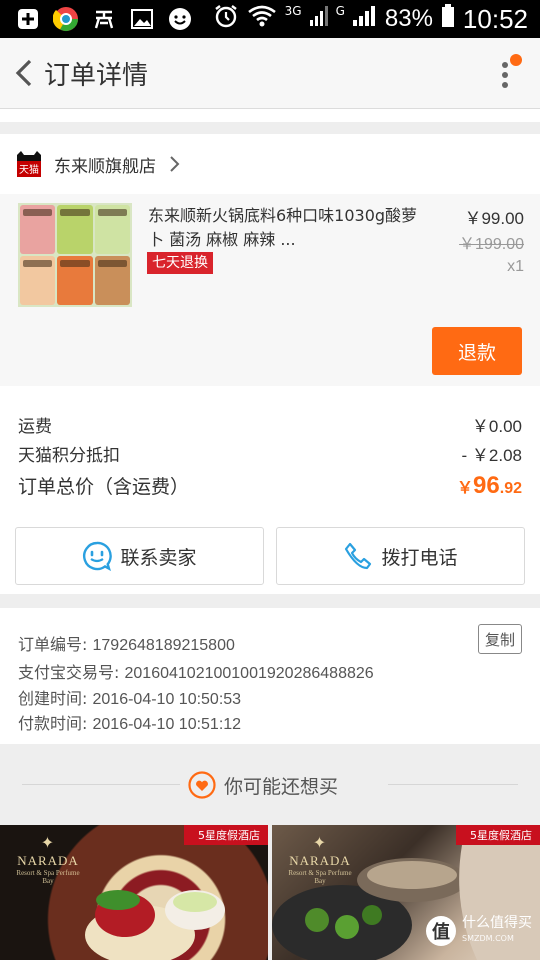  I want to click on clock: 10:52, so click(495, 18).